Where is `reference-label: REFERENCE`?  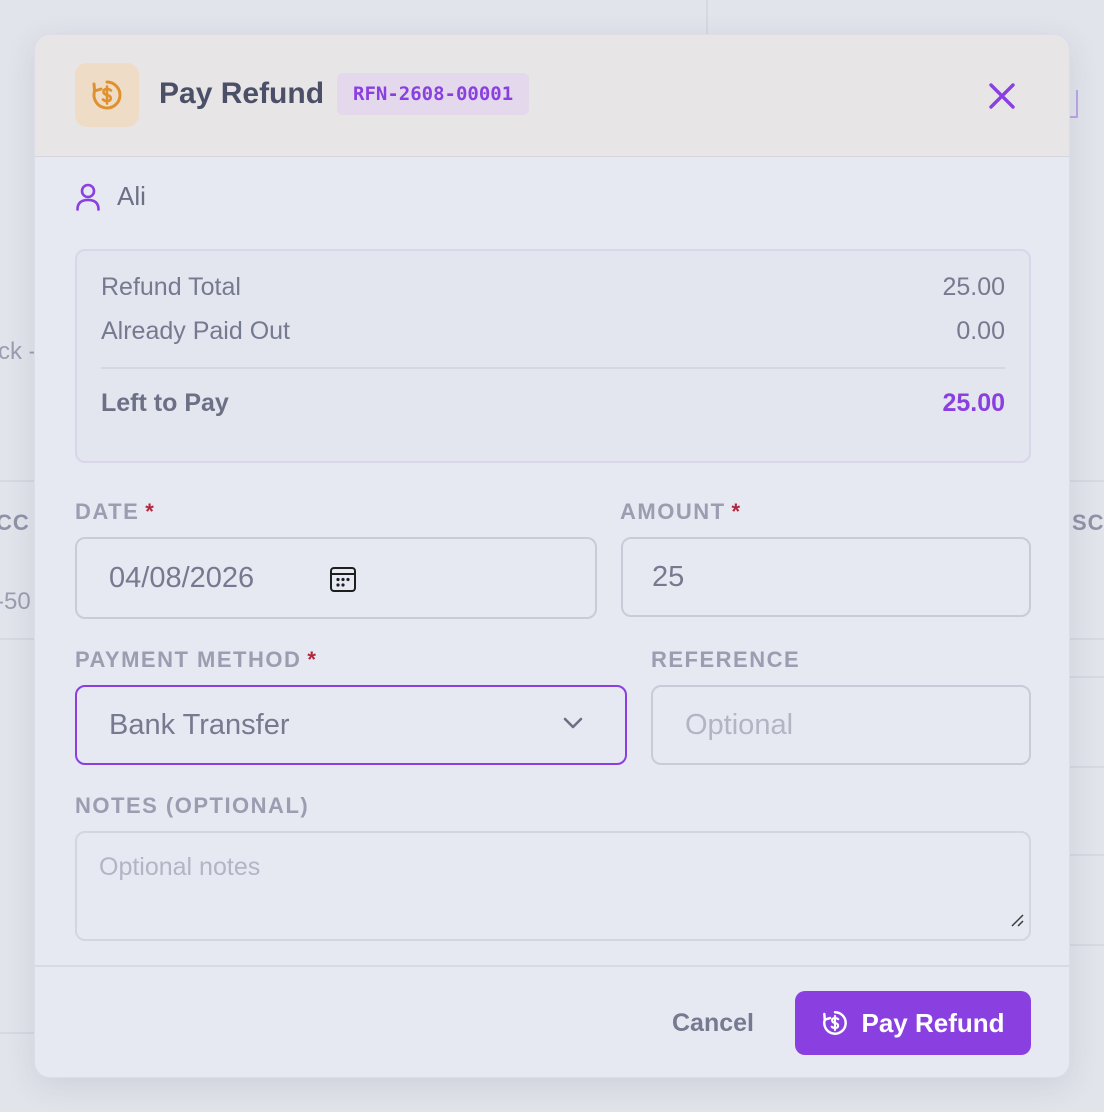
reference-label: REFERENCE is located at coordinates (726, 659).